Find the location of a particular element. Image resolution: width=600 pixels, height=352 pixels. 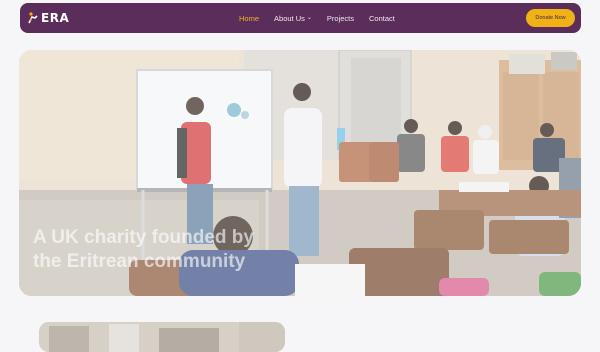

nav-home: Home is located at coordinates (249, 18).